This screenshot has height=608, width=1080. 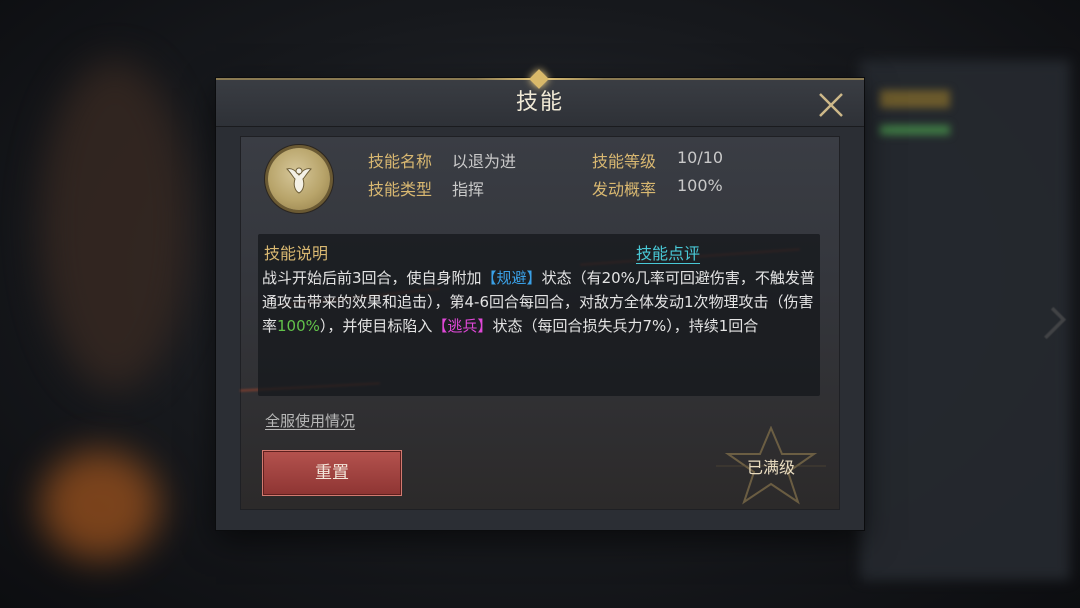 I want to click on skill-type-label: 技能类型, so click(x=400, y=189).